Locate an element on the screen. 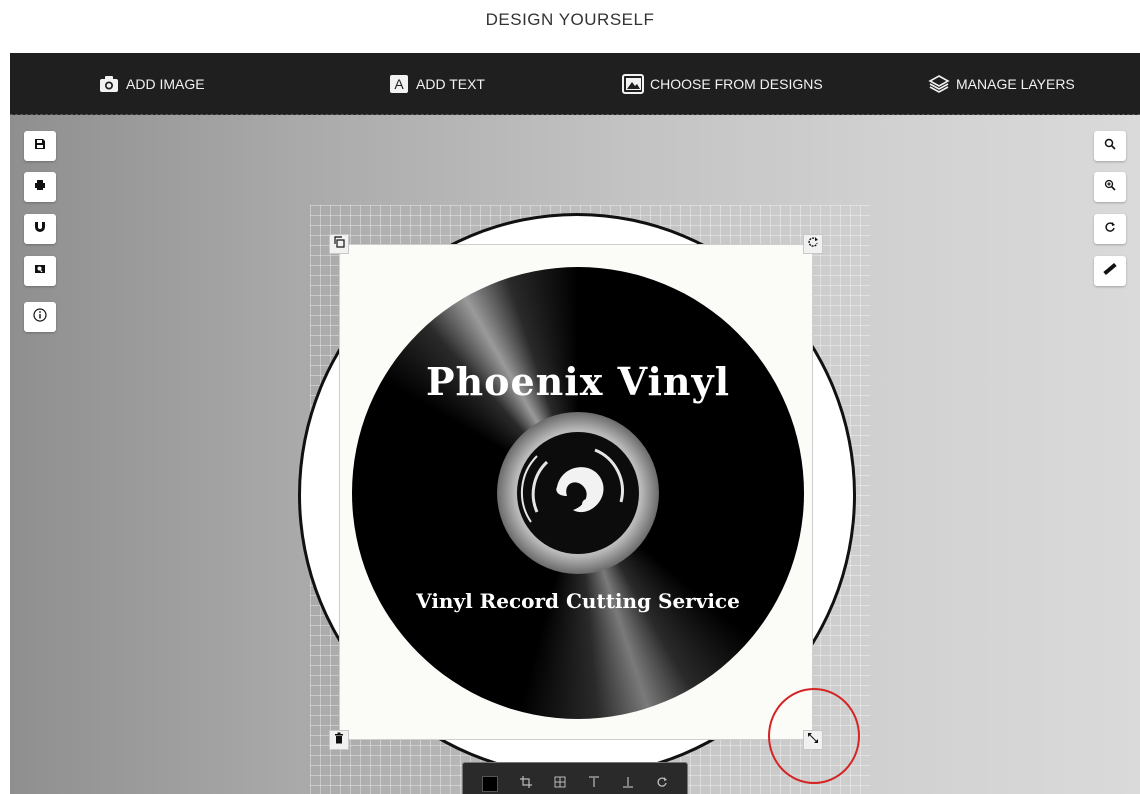 Image resolution: width=1140 pixels, height=794 pixels. search-icon is located at coordinates (1110, 146).